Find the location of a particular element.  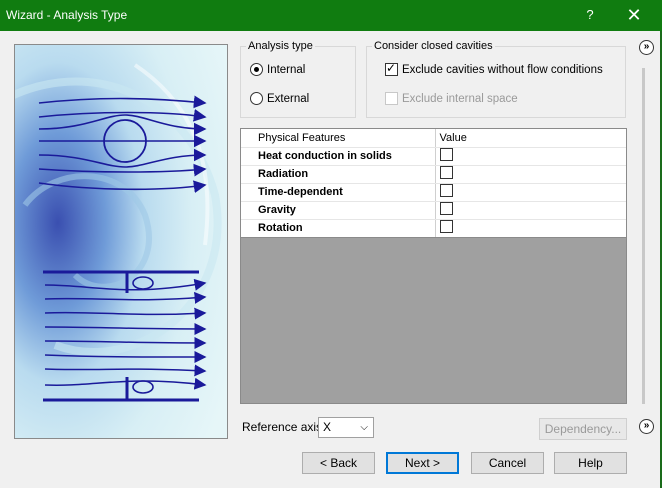

radio-external: External is located at coordinates (279, 98).